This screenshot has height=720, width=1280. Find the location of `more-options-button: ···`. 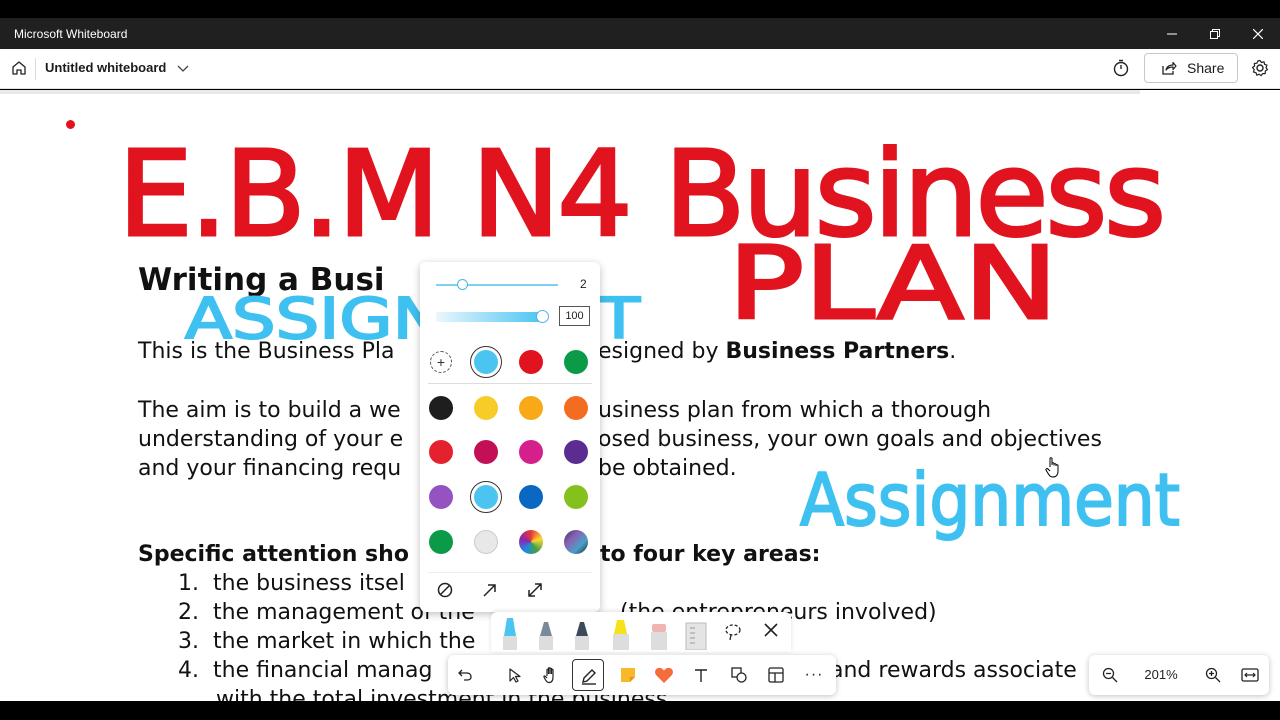

more-options-button: ··· is located at coordinates (814, 675).